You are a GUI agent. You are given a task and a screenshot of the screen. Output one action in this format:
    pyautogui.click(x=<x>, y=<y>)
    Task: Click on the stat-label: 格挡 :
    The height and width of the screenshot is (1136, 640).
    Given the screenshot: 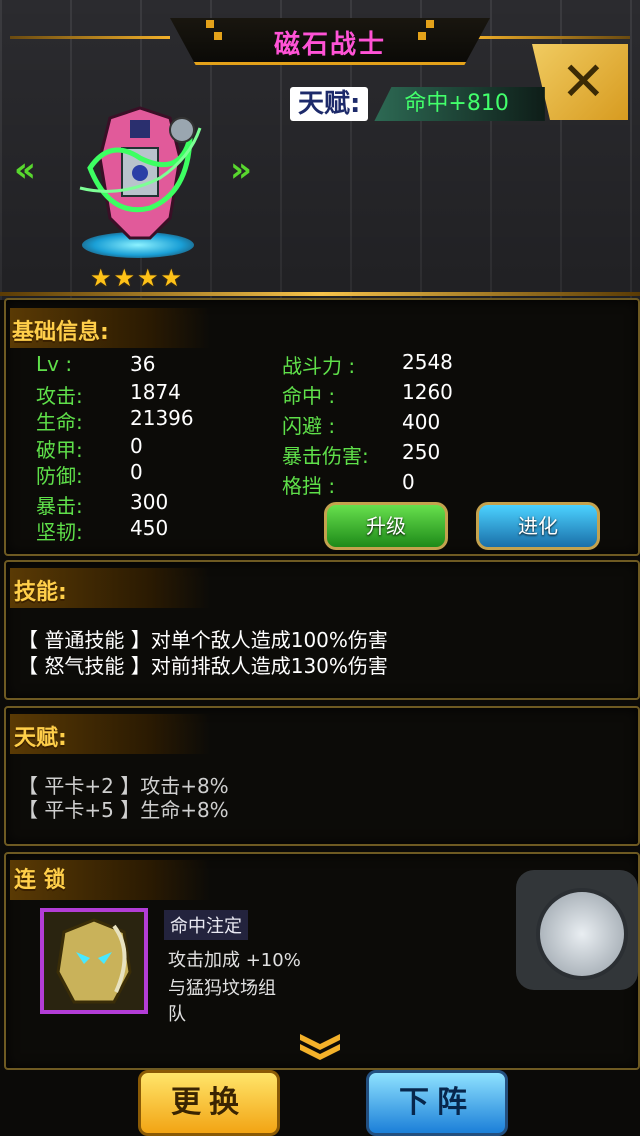 What is the action you would take?
    pyautogui.click(x=309, y=486)
    